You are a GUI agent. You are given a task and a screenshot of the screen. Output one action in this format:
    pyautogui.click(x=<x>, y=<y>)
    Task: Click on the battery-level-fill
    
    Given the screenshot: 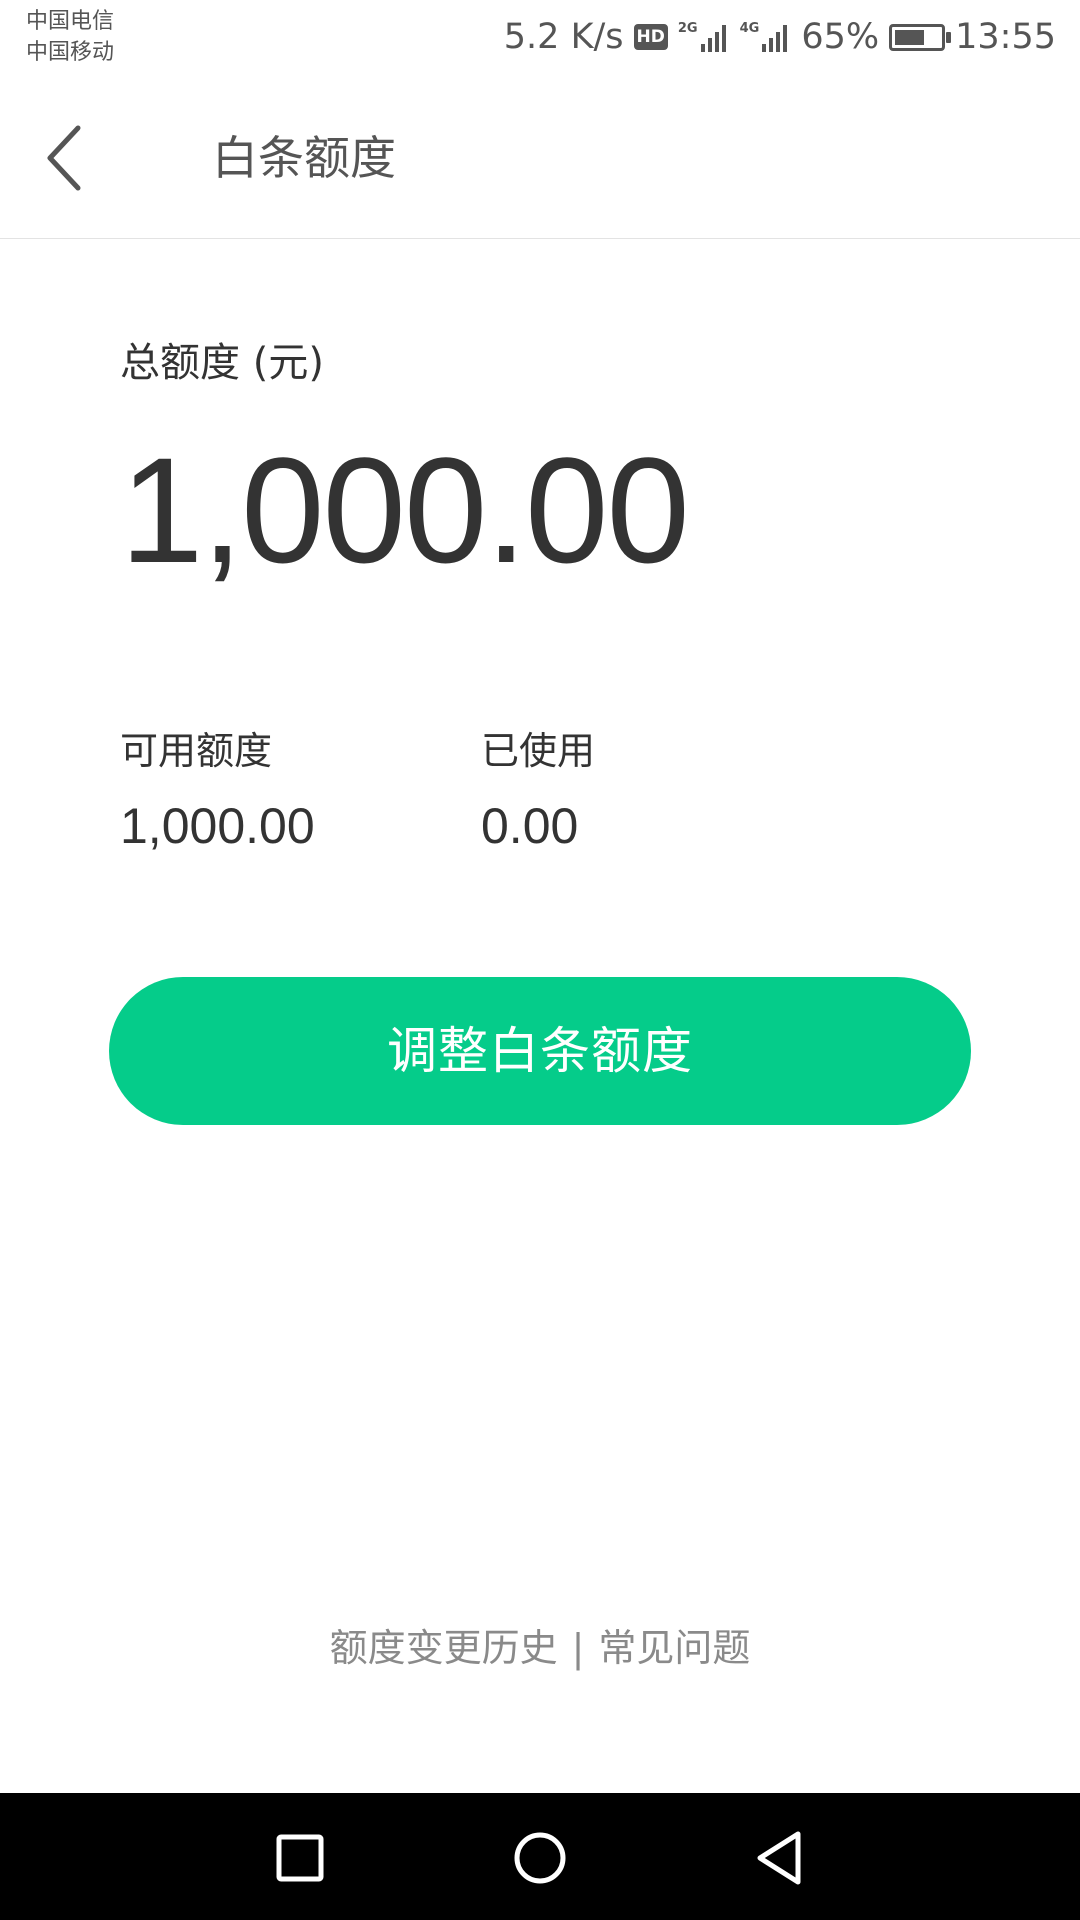 What is the action you would take?
    pyautogui.click(x=910, y=37)
    